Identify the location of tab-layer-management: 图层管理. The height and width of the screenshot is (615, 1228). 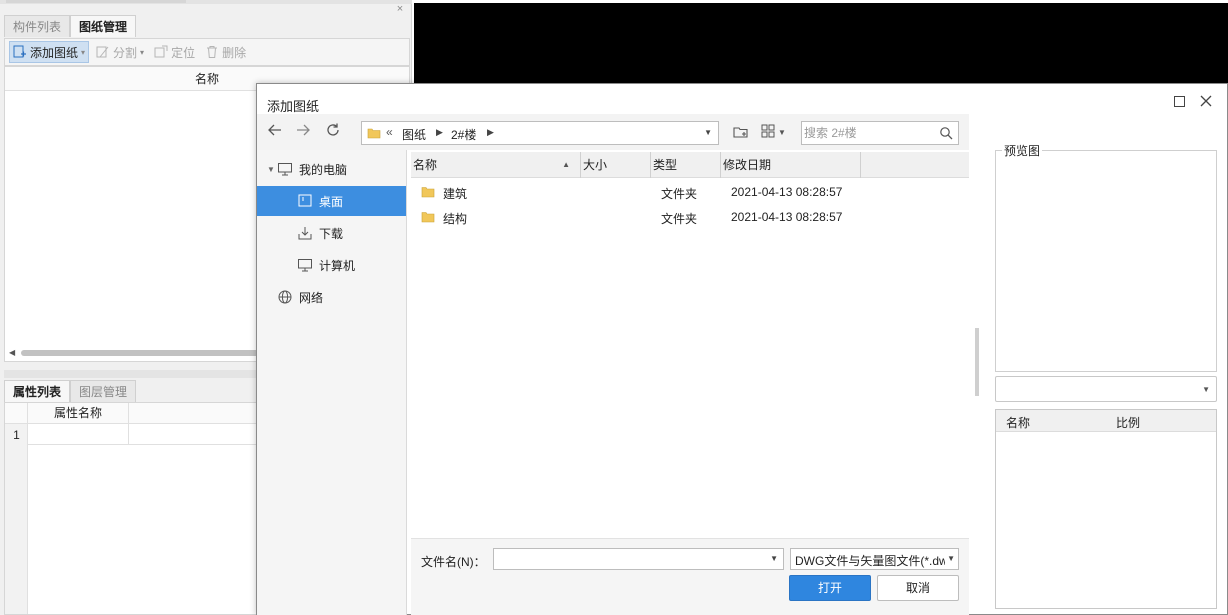
(103, 391).